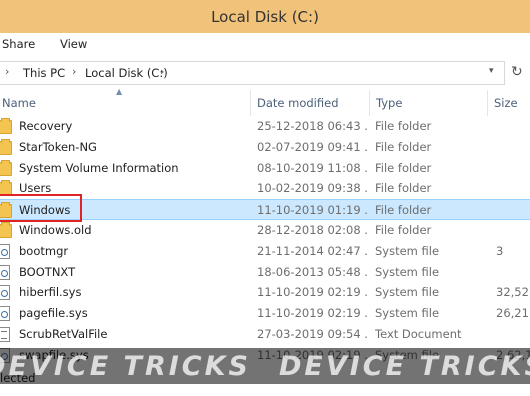 This screenshot has height=396, width=530. What do you see at coordinates (513, 354) in the screenshot?
I see `file-size: 2,62,1` at bounding box center [513, 354].